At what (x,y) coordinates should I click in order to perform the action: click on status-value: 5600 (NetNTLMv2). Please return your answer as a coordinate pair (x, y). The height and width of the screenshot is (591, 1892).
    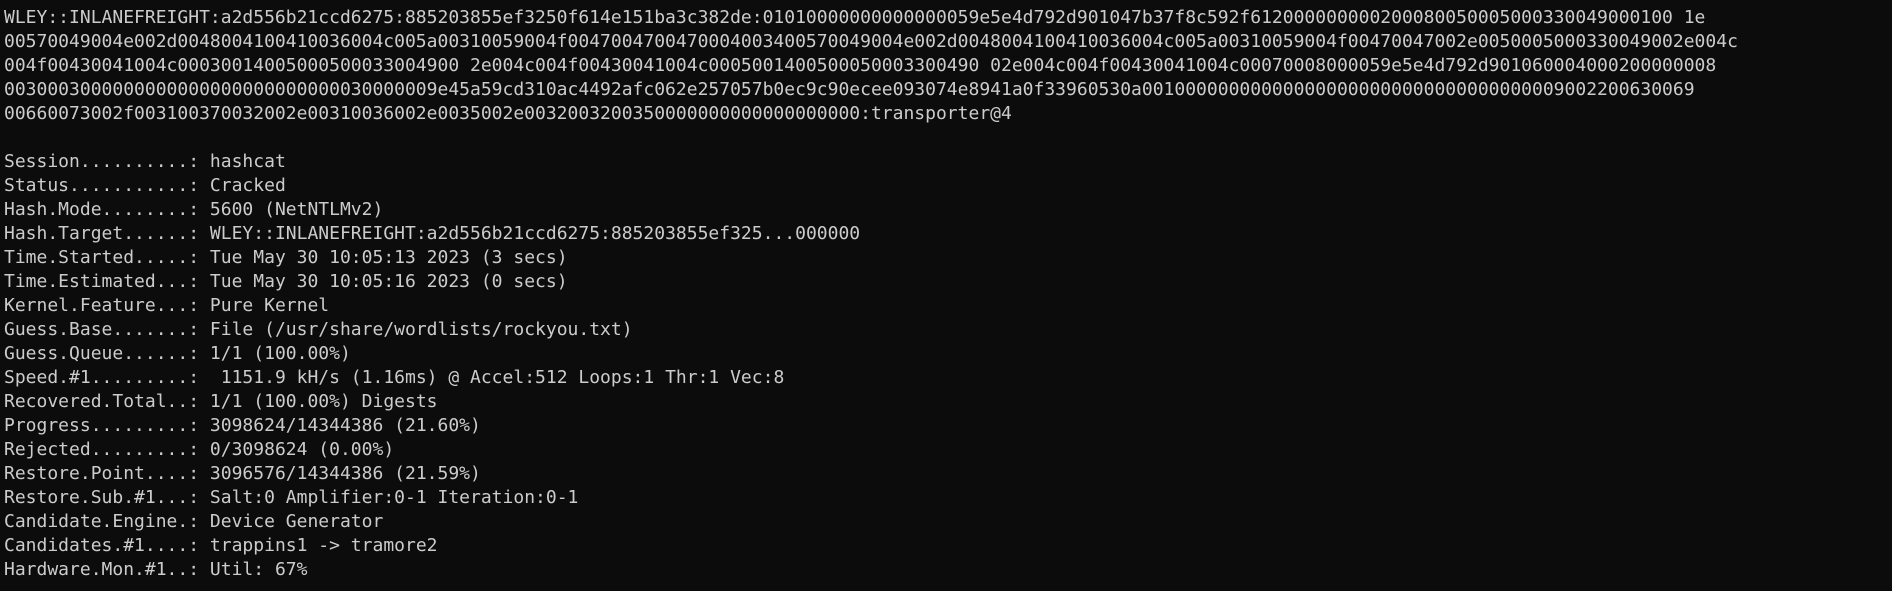
    Looking at the image, I should click on (296, 209).